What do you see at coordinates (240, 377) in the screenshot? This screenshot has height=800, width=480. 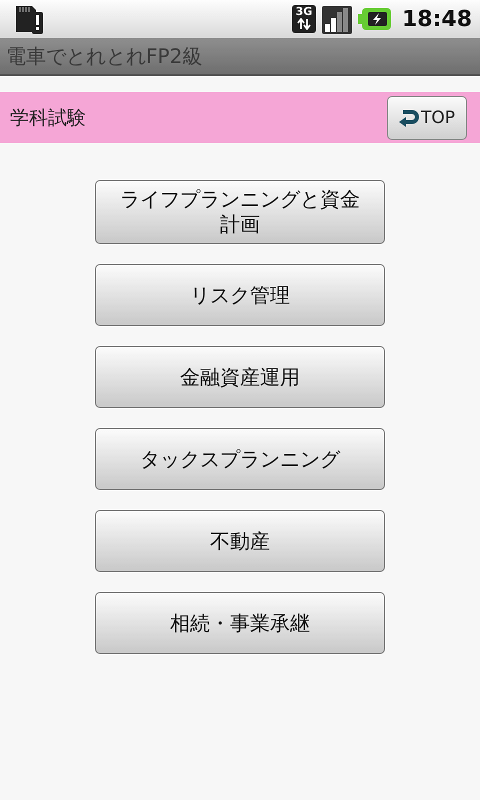 I see `menu-button: 金融資産運用` at bounding box center [240, 377].